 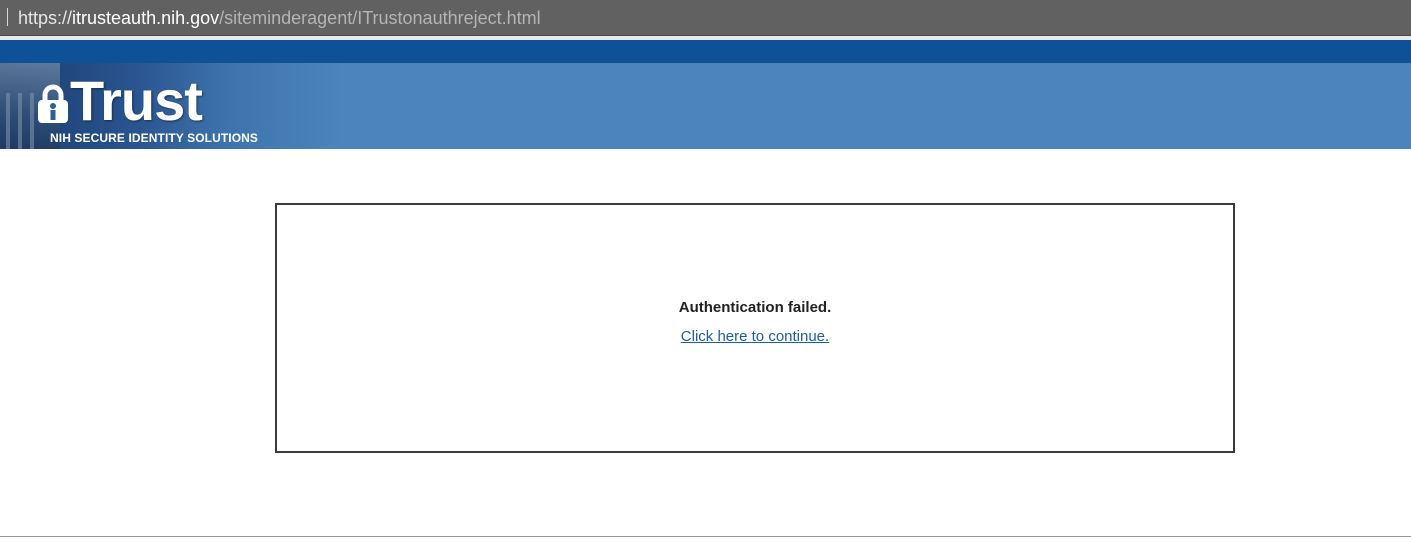 What do you see at coordinates (45, 18) in the screenshot?
I see `url-scheme: https://` at bounding box center [45, 18].